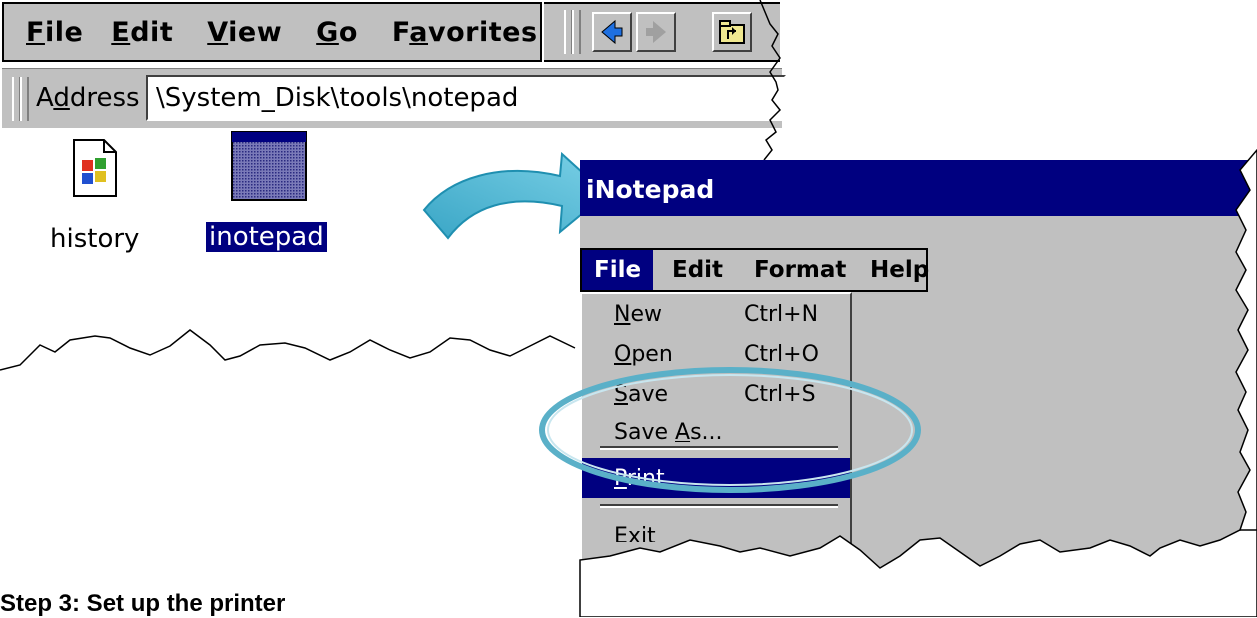  Describe the element at coordinates (143, 603) in the screenshot. I see `step-caption: Step 3: Set up the printer` at that location.